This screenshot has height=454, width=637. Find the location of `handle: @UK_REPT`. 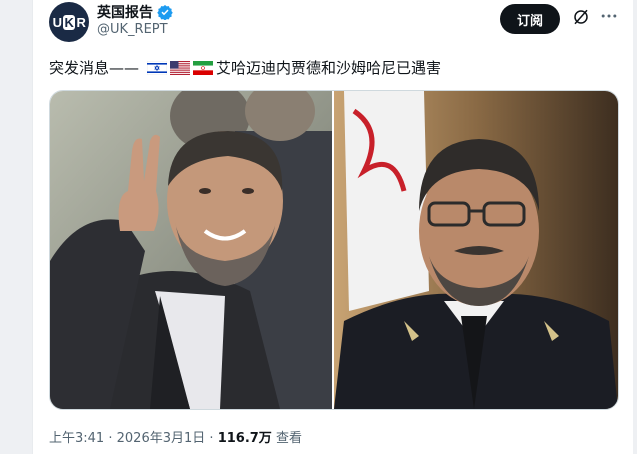

handle: @UK_REPT is located at coordinates (132, 29).